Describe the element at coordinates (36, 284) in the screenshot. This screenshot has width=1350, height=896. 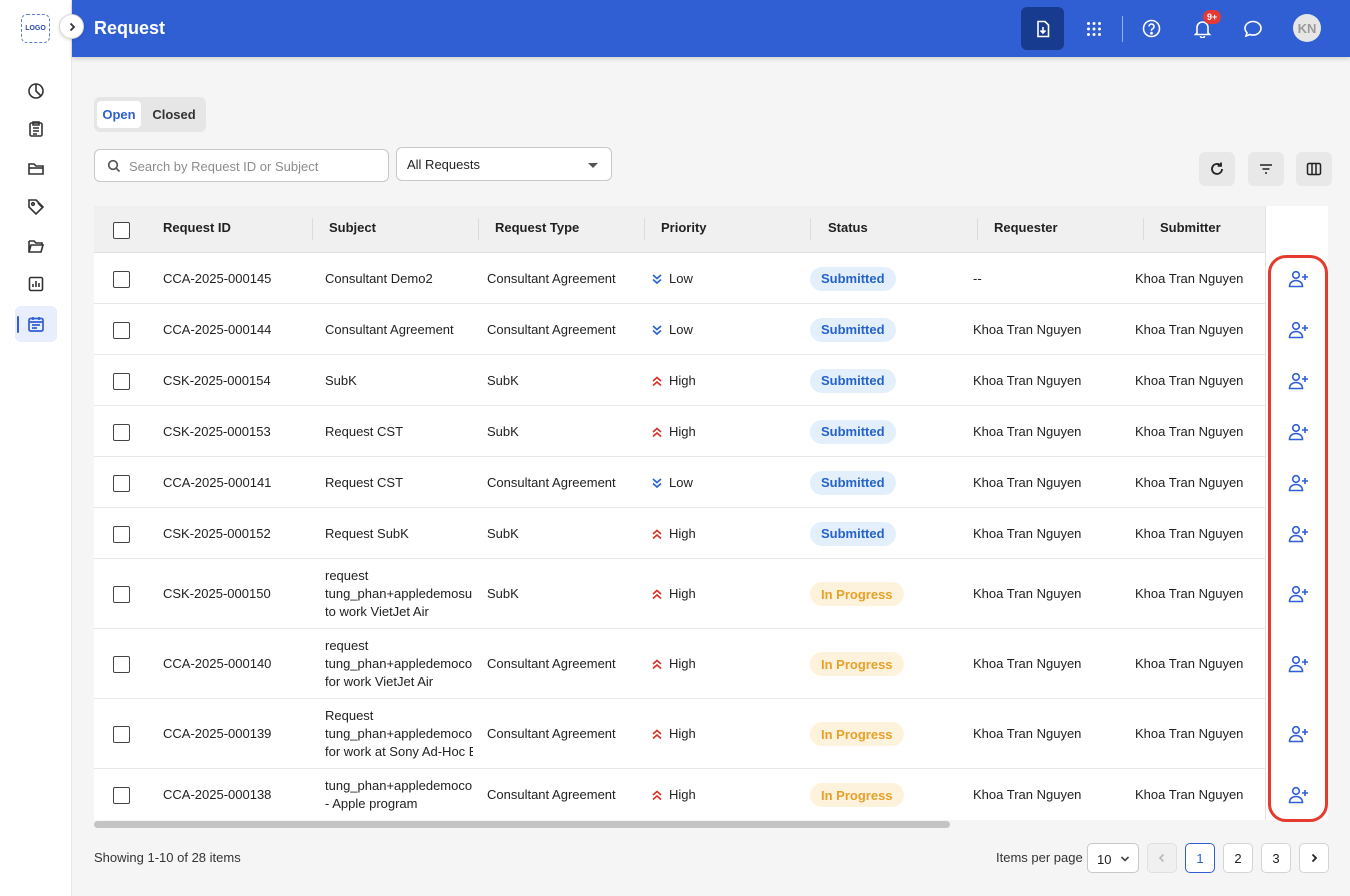
I see `sidebar-item-reports` at that location.